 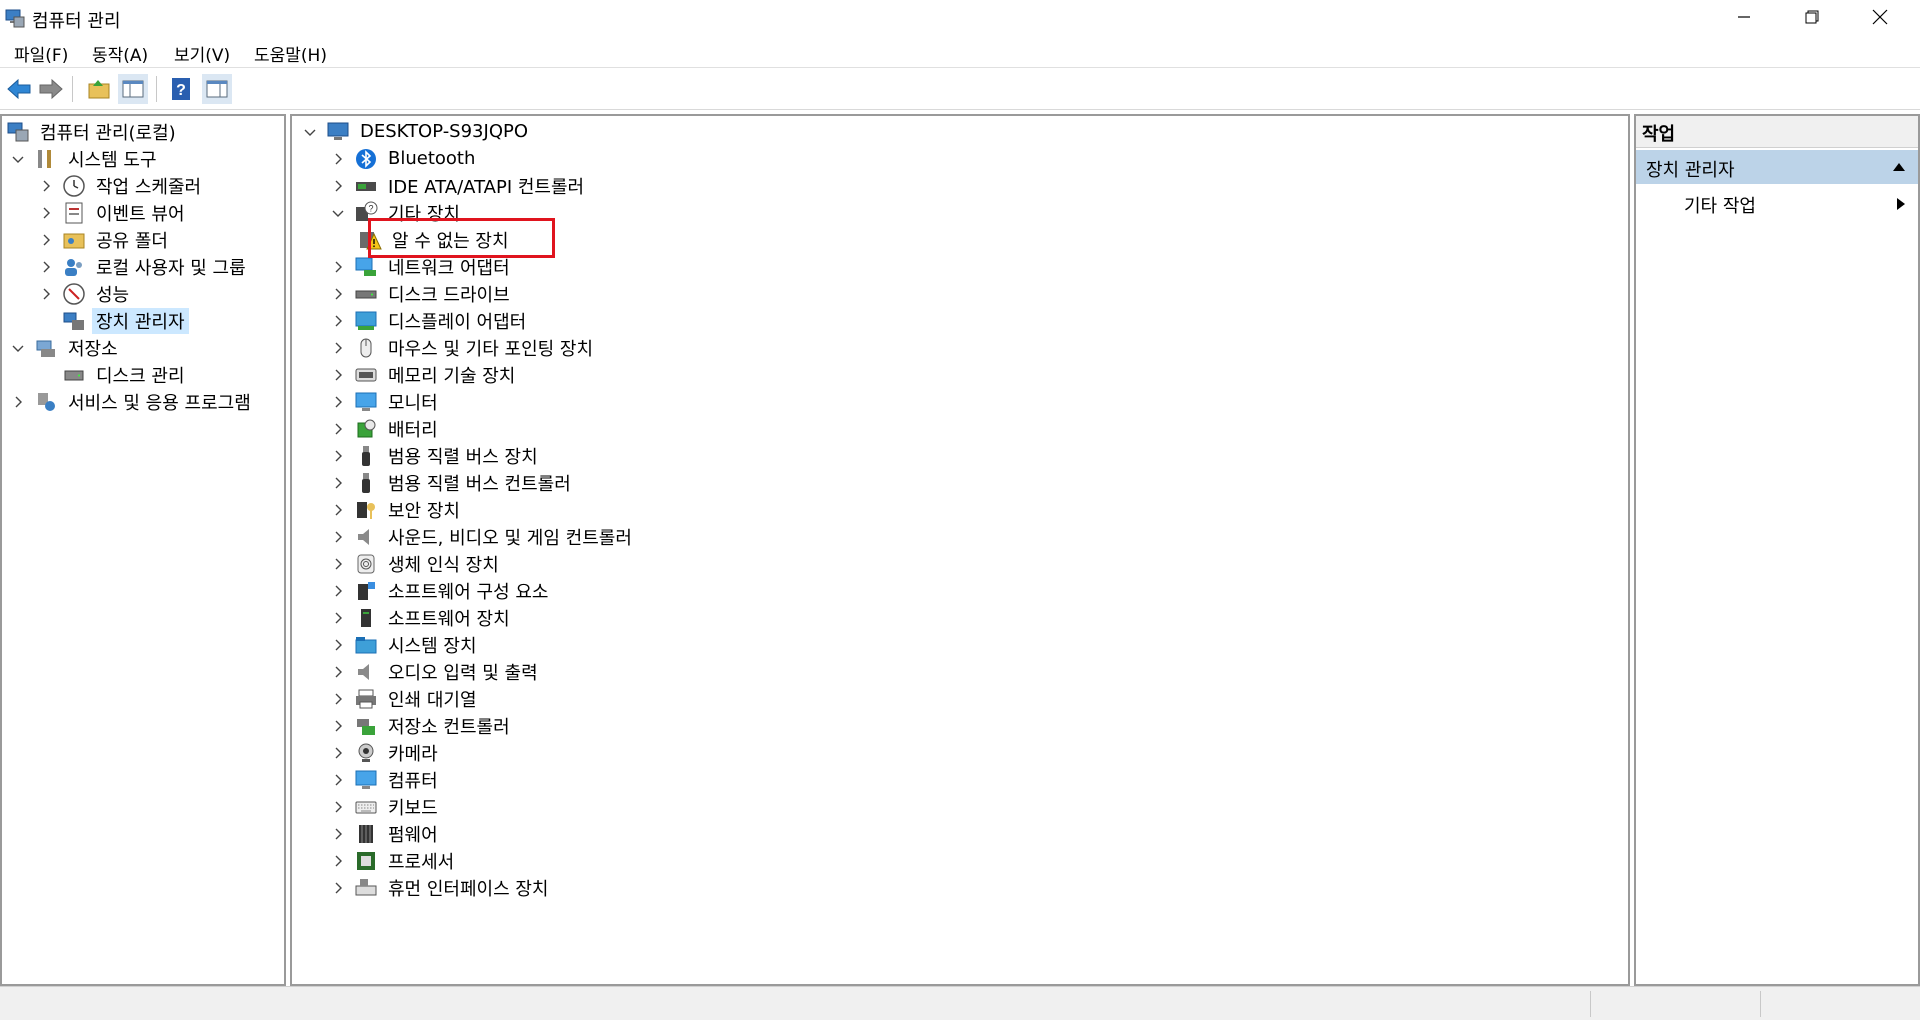 What do you see at coordinates (113, 212) in the screenshot?
I see `console-tree-item: 이벤트 뷰어` at bounding box center [113, 212].